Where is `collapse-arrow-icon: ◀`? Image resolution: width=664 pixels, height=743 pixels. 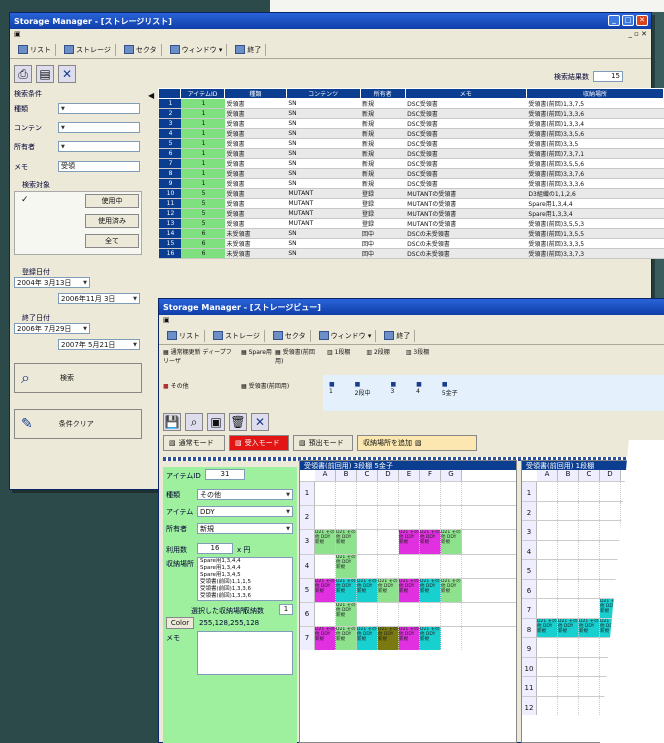 collapse-arrow-icon: ◀ is located at coordinates (151, 95).